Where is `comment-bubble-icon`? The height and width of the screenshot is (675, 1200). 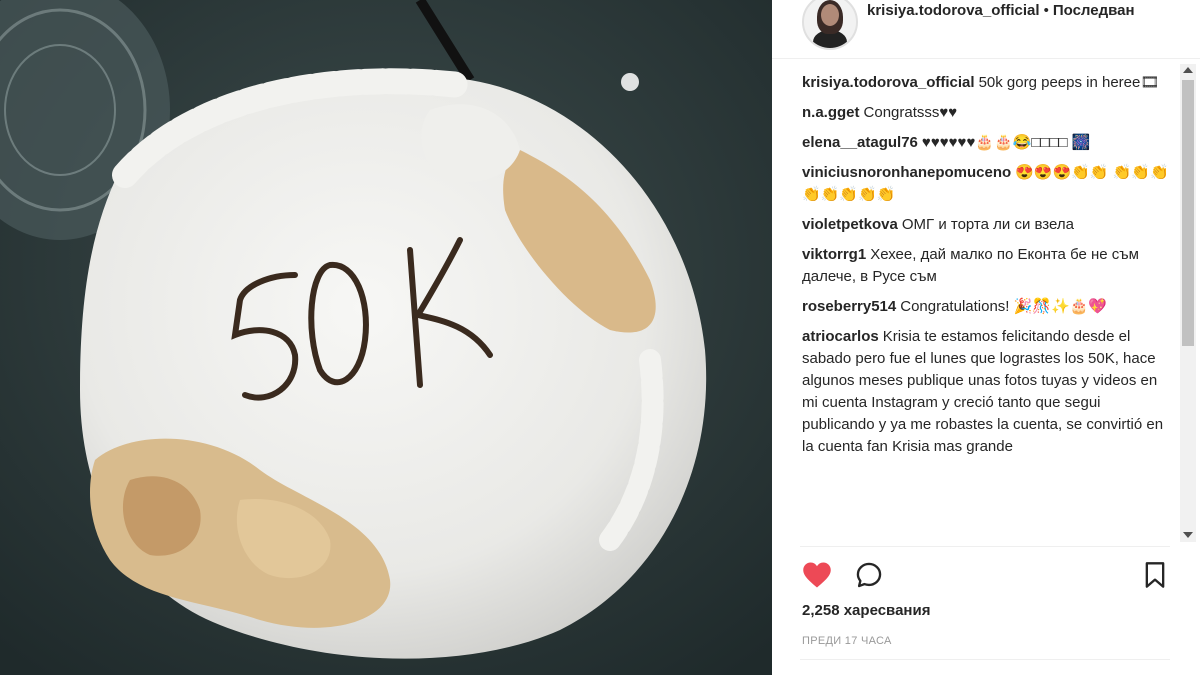 comment-bubble-icon is located at coordinates (869, 575).